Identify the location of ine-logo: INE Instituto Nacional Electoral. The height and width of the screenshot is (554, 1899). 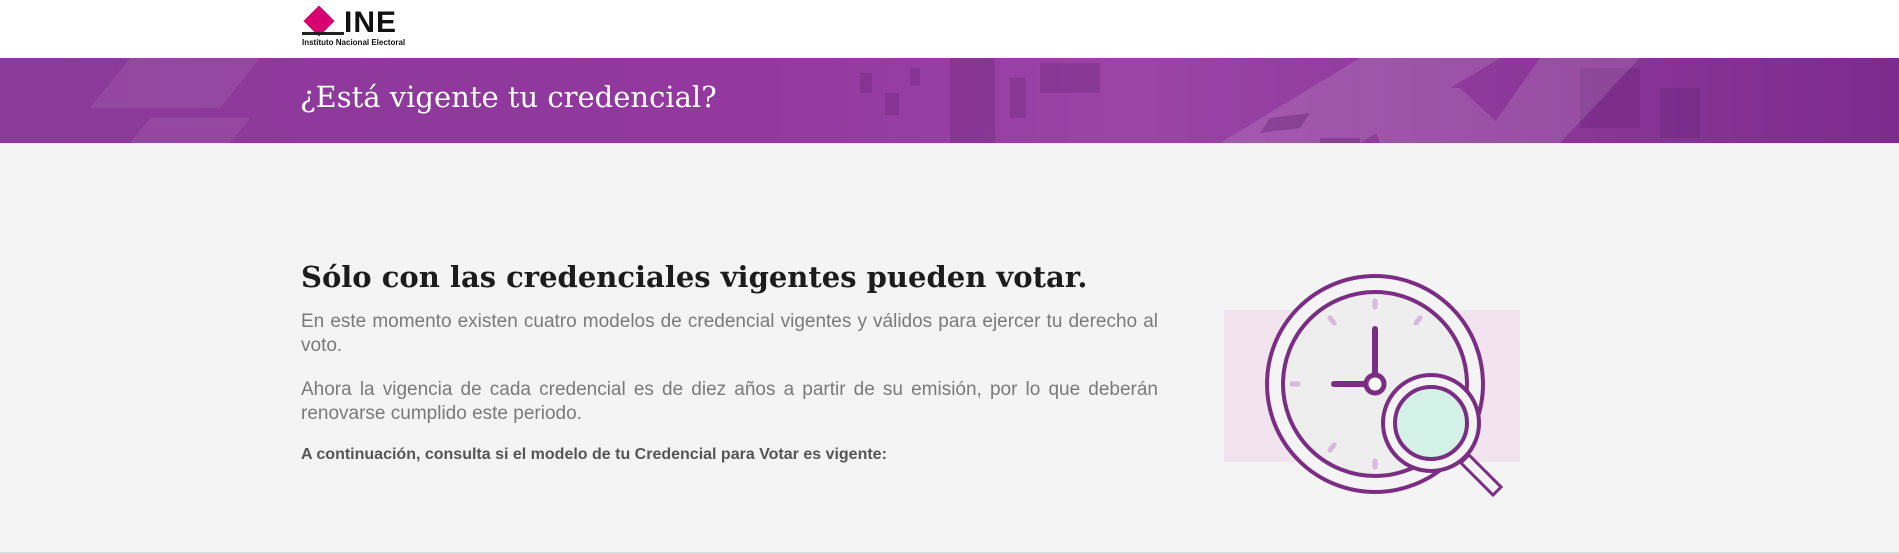
(364, 26).